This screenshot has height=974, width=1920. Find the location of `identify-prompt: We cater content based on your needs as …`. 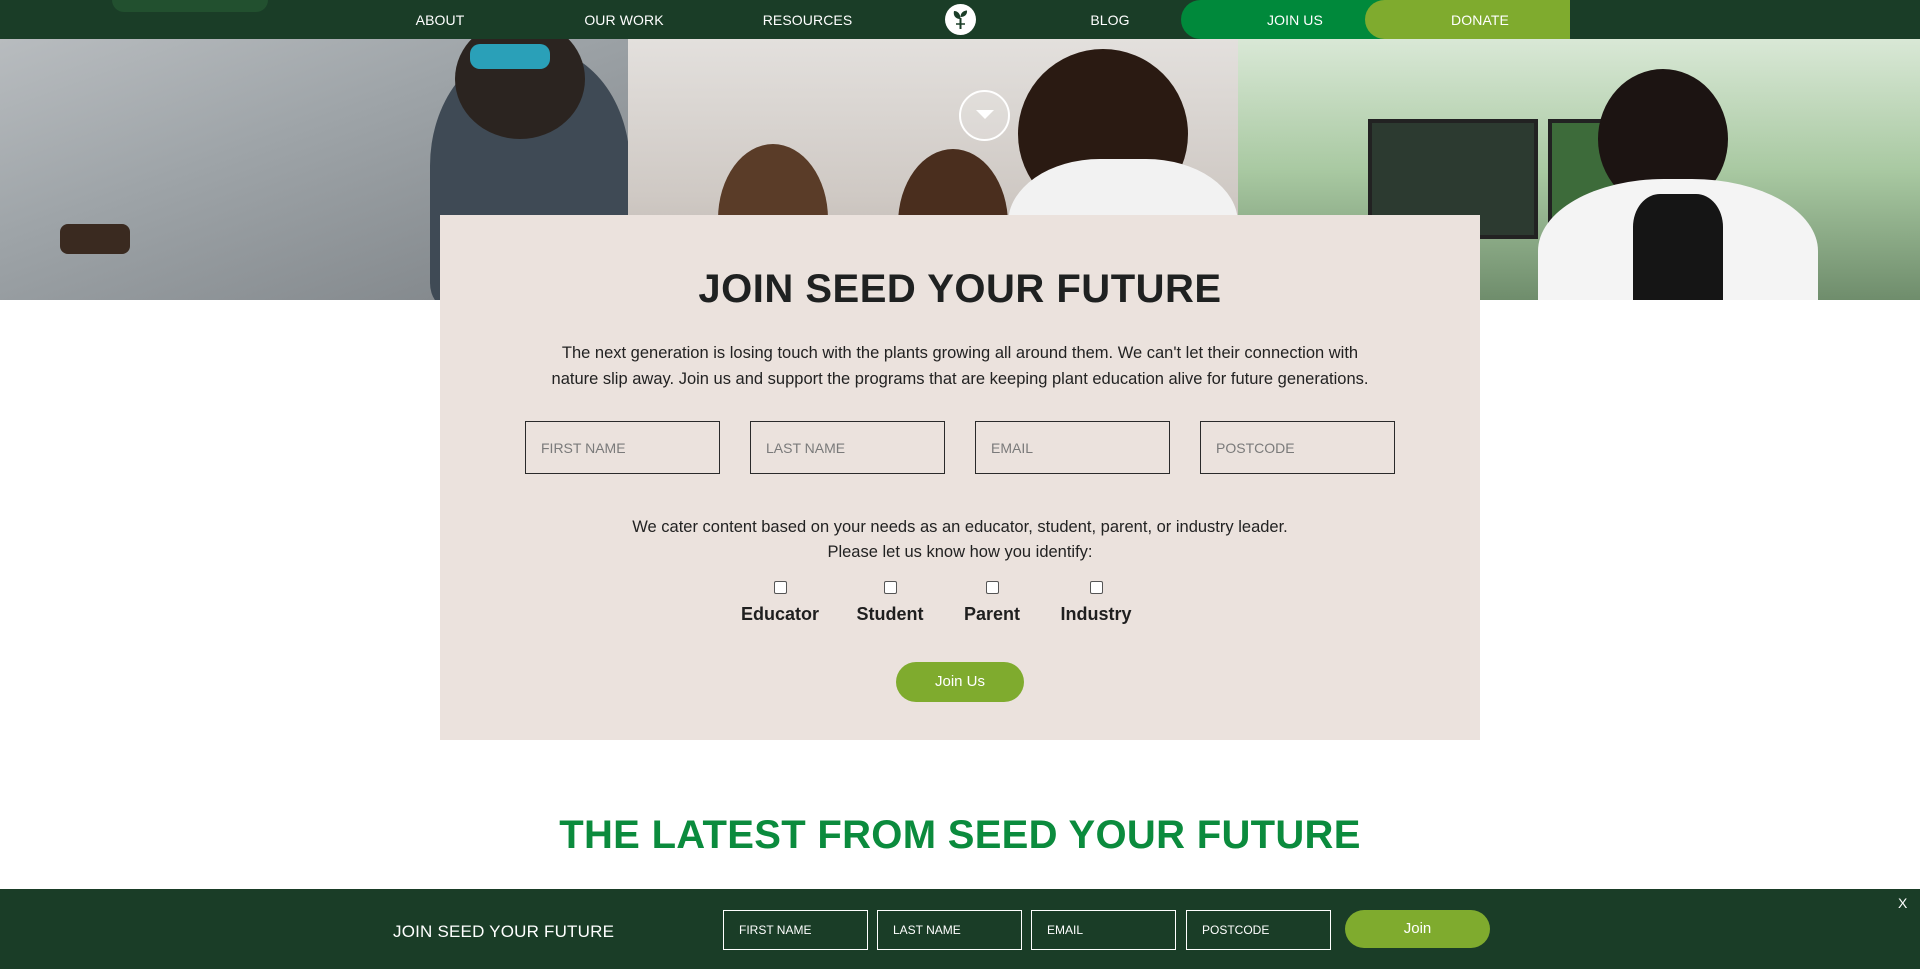

identify-prompt: We cater content based on your needs as … is located at coordinates (960, 540).